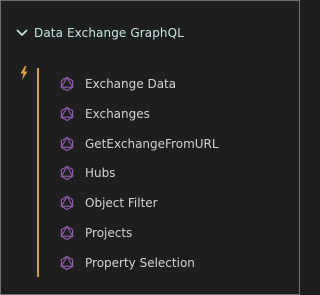  I want to click on tree-item-exchange-data: Exchange Data, so click(117, 84).